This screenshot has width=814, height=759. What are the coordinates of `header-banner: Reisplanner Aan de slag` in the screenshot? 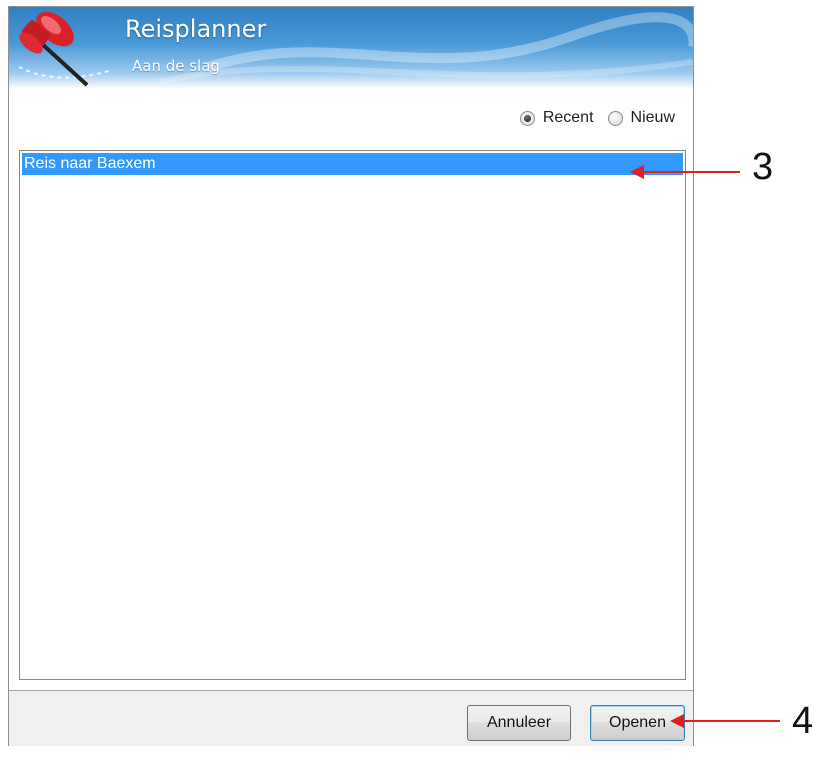 It's located at (351, 48).